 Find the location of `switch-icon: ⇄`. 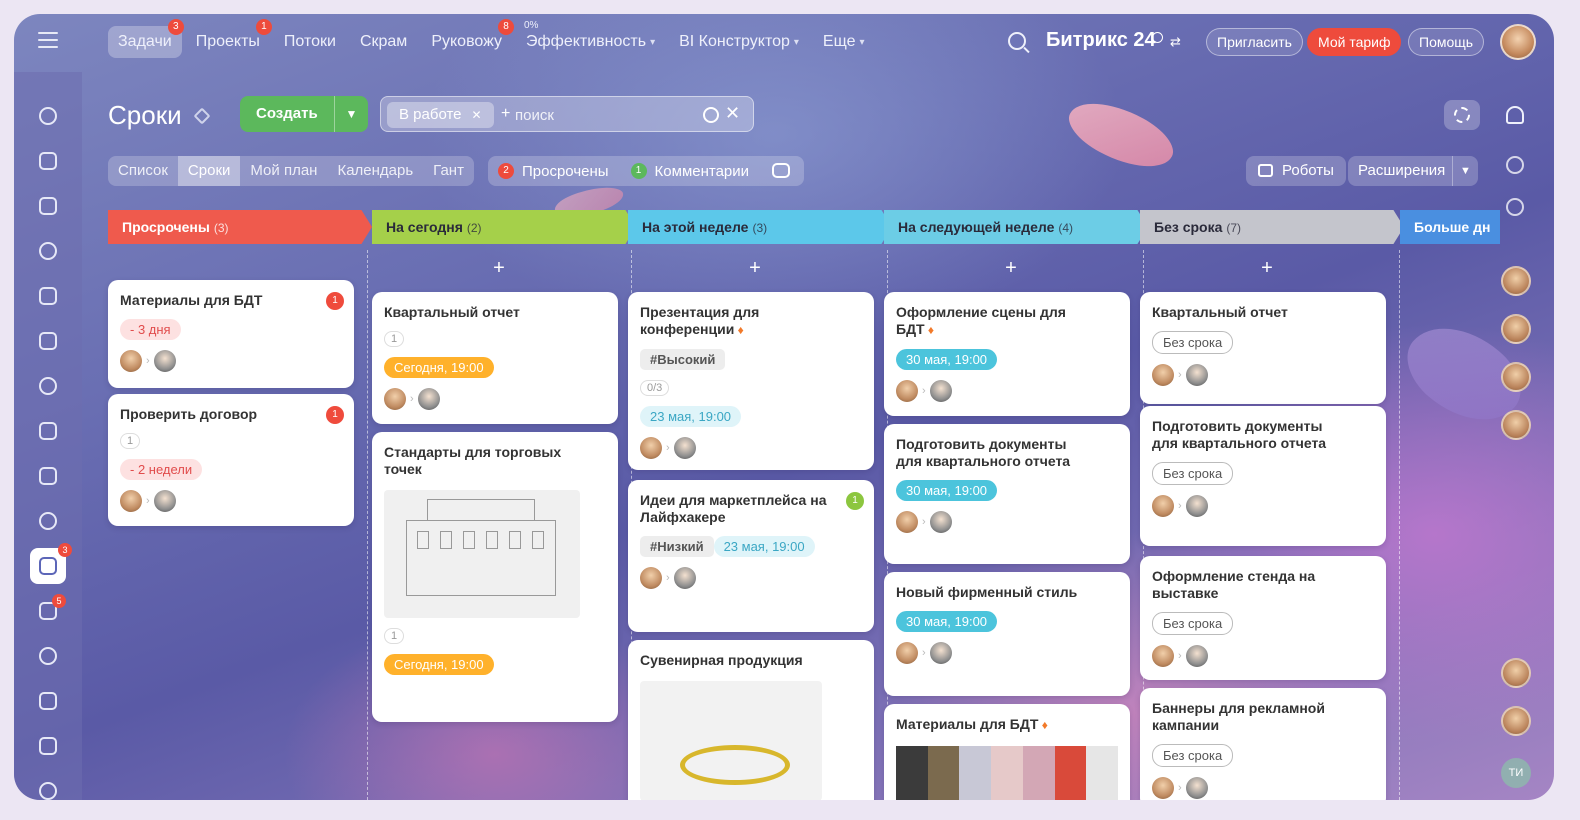

switch-icon: ⇄ is located at coordinates (1175, 42).